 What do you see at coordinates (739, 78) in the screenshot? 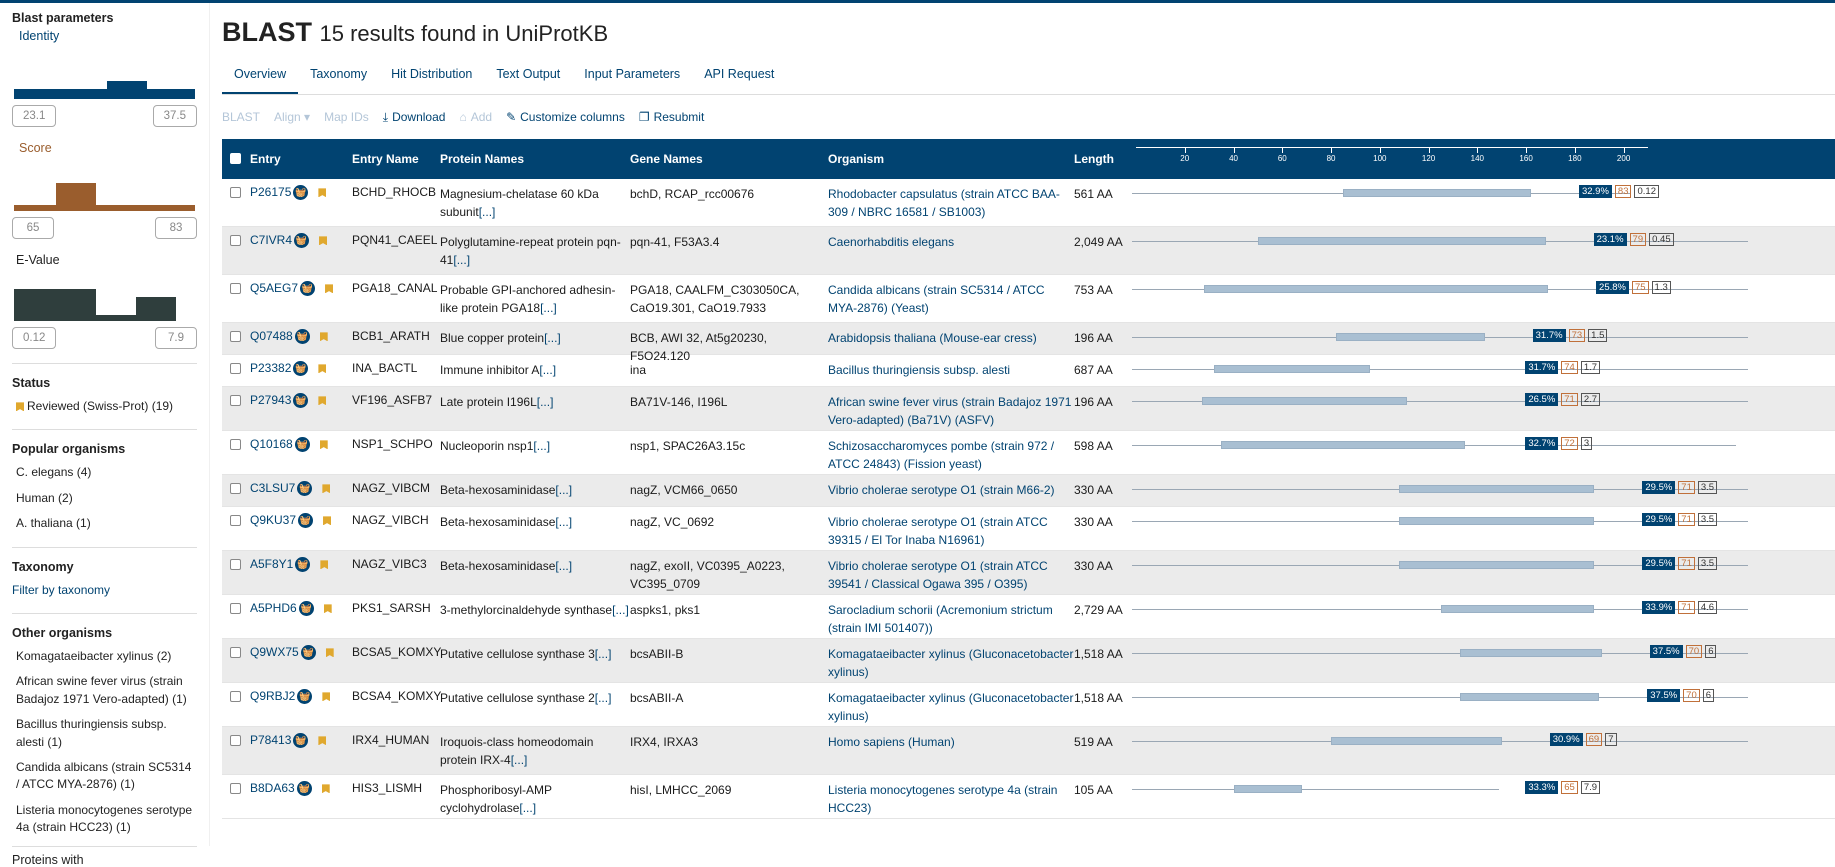
I see `tab-api-request: API Request` at bounding box center [739, 78].